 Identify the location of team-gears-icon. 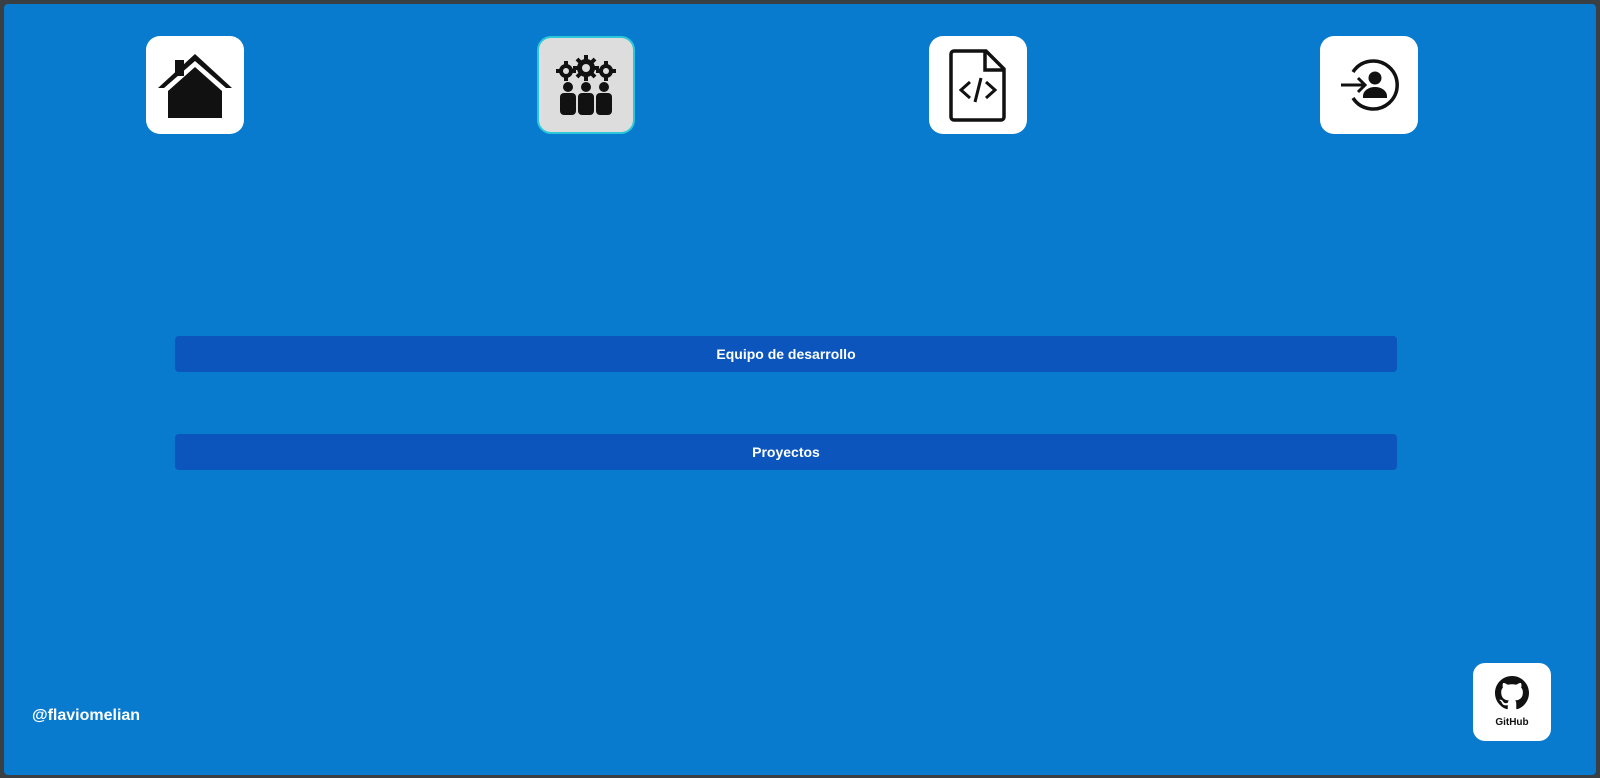
(586, 85).